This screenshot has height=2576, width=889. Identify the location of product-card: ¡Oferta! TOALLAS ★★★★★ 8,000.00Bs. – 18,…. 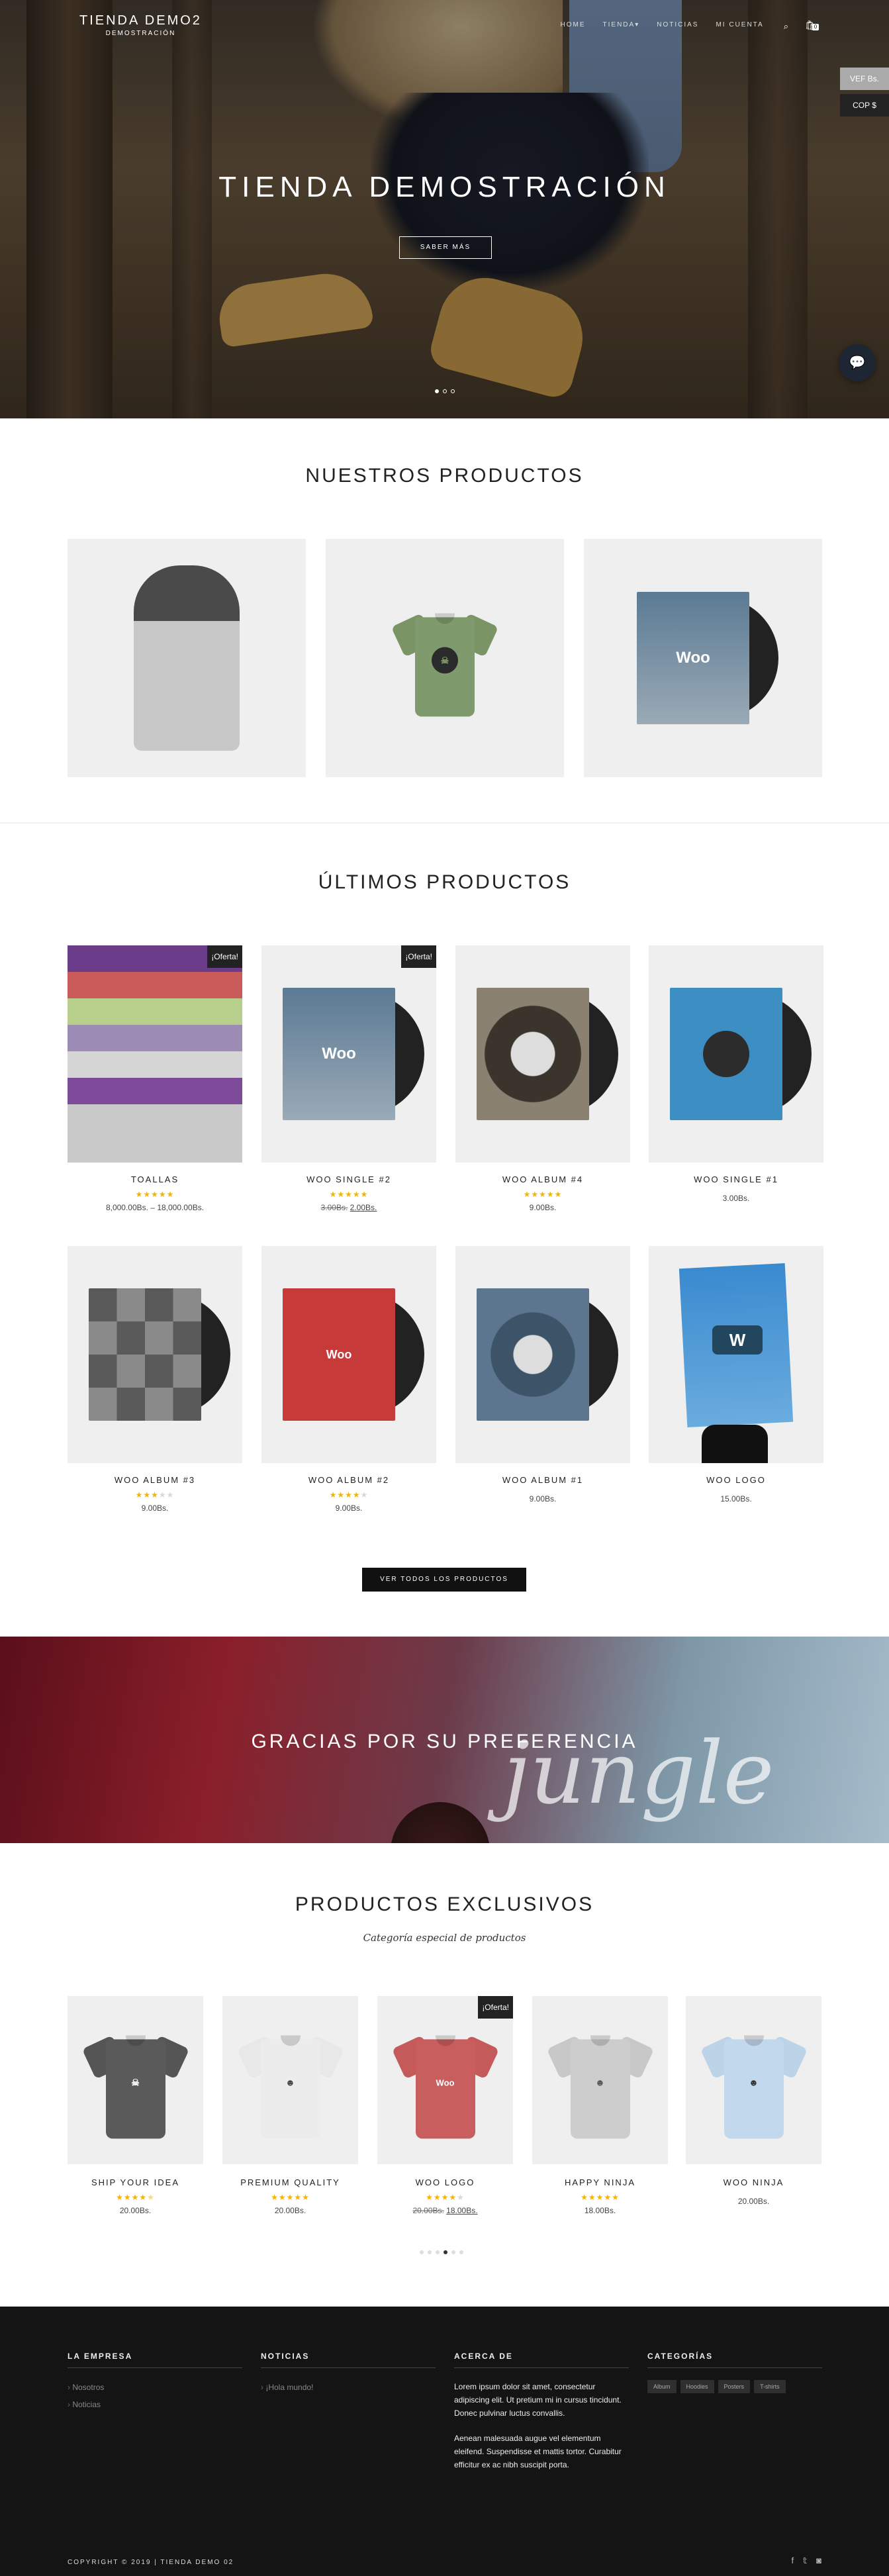
(155, 1078).